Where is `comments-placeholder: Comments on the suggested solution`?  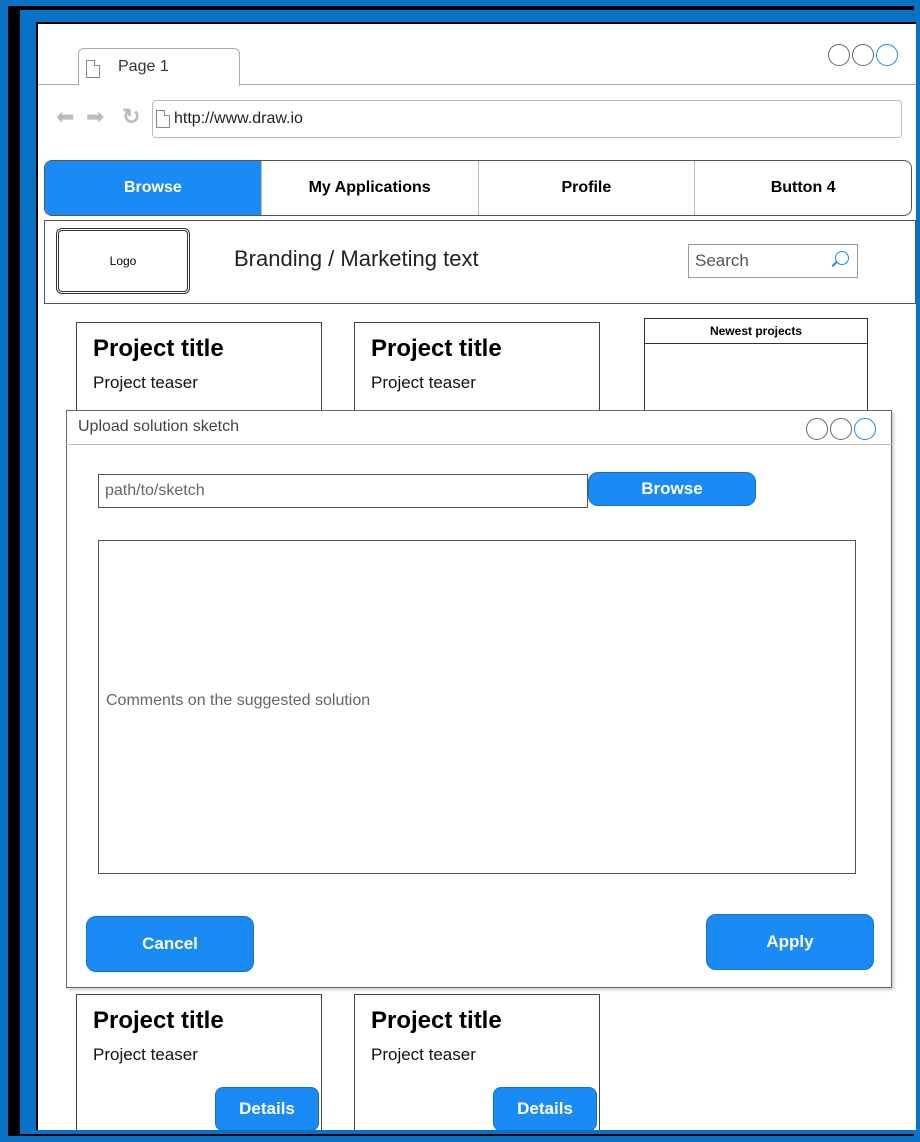 comments-placeholder: Comments on the suggested solution is located at coordinates (238, 700).